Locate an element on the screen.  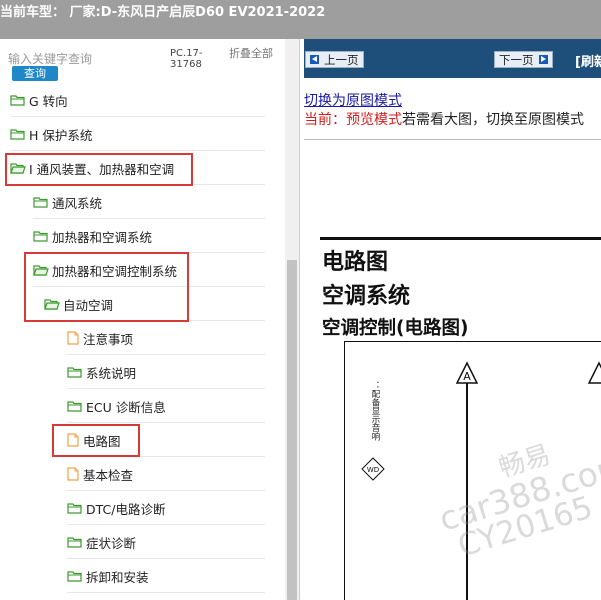
connector-a-label: A is located at coordinates (467, 376).